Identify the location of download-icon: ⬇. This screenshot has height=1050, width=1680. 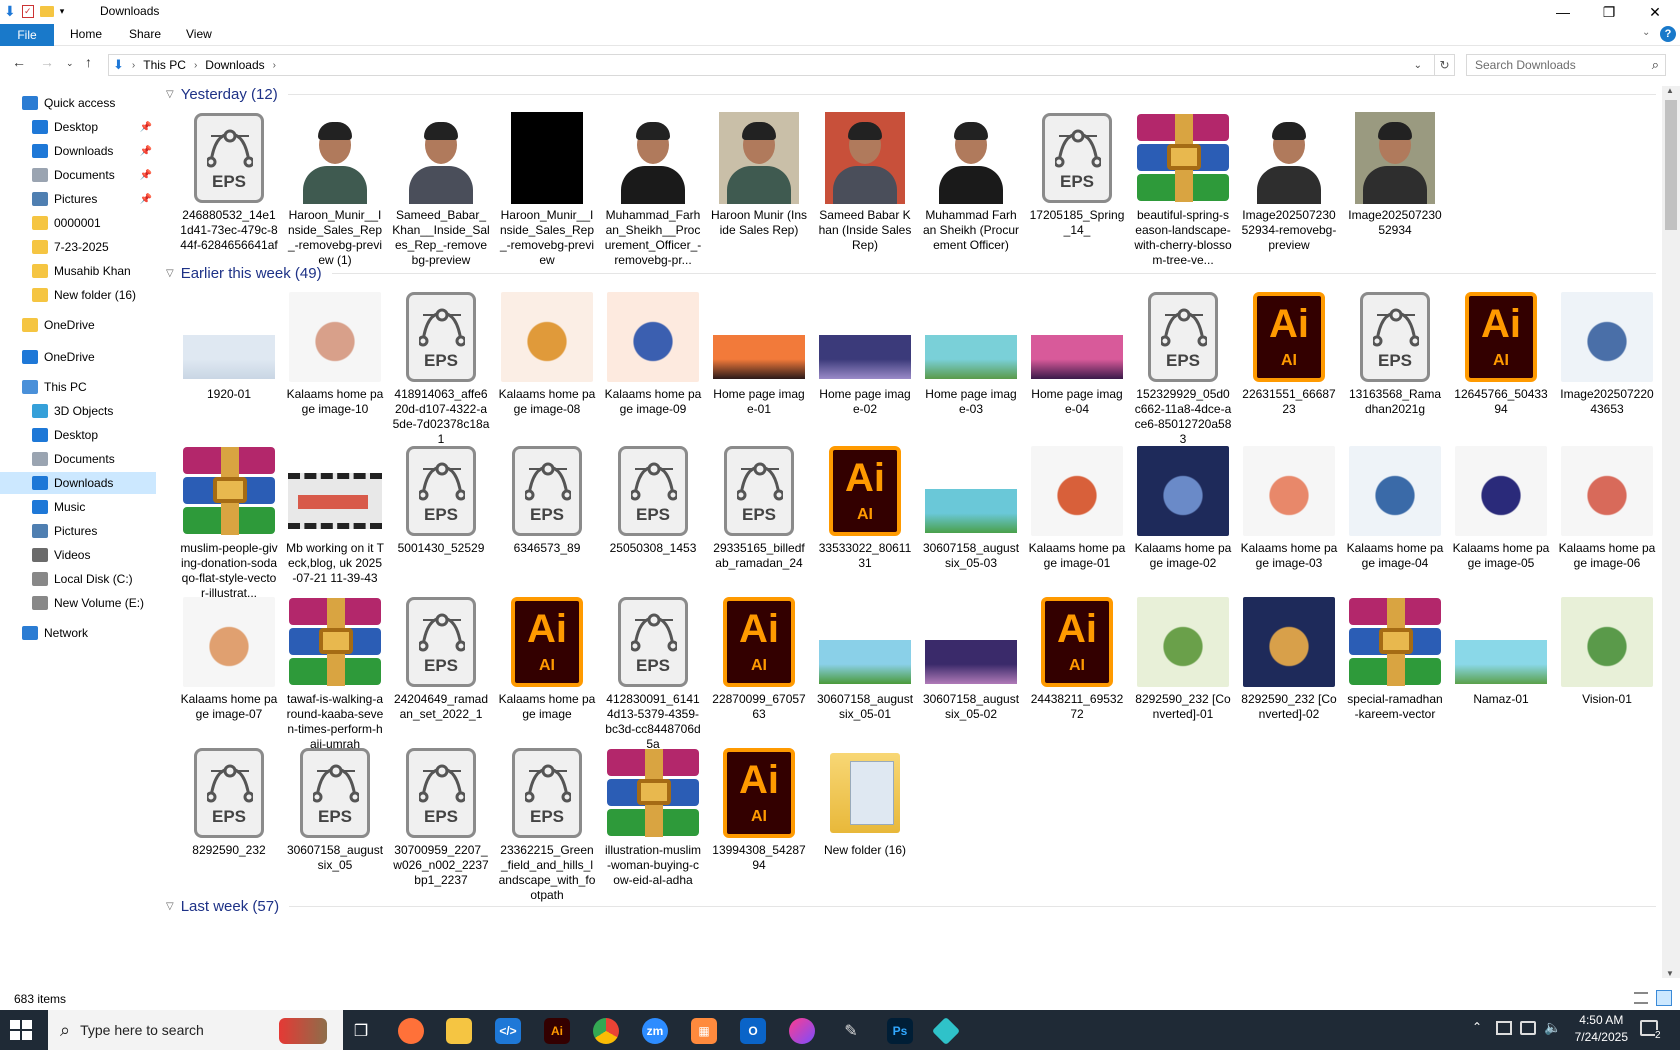
(10, 11).